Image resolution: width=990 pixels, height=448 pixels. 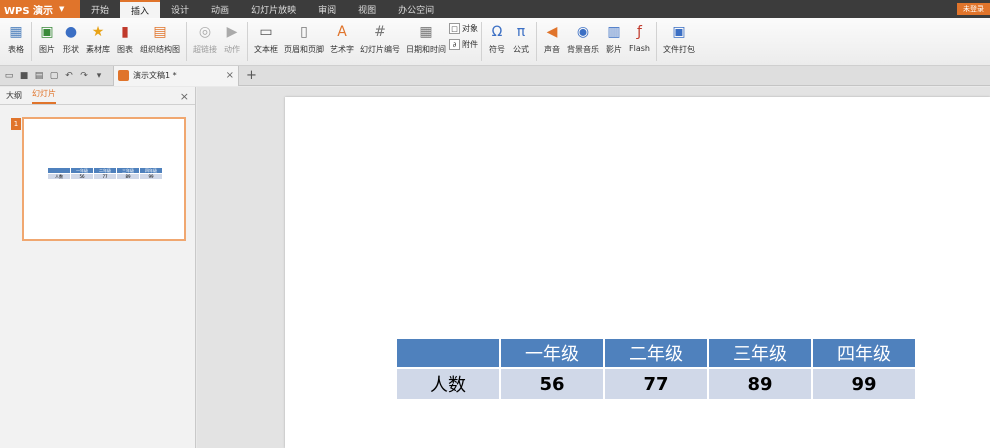 What do you see at coordinates (44, 96) in the screenshot?
I see `tab-slides: 幻灯片` at bounding box center [44, 96].